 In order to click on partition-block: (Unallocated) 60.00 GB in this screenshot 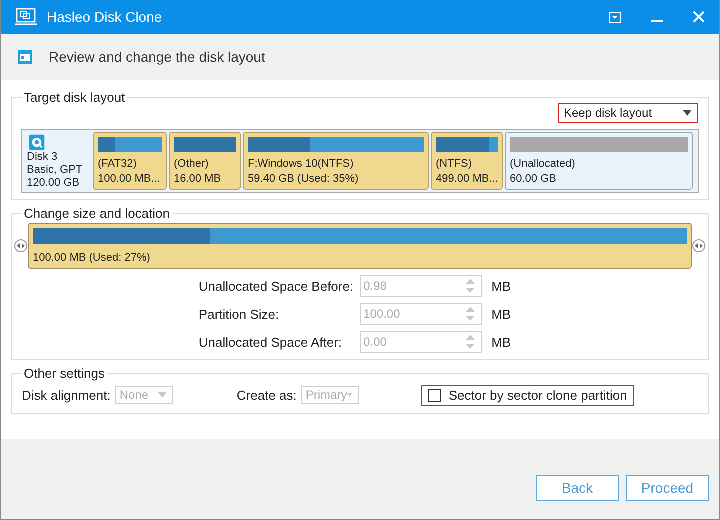, I will do `click(599, 161)`.